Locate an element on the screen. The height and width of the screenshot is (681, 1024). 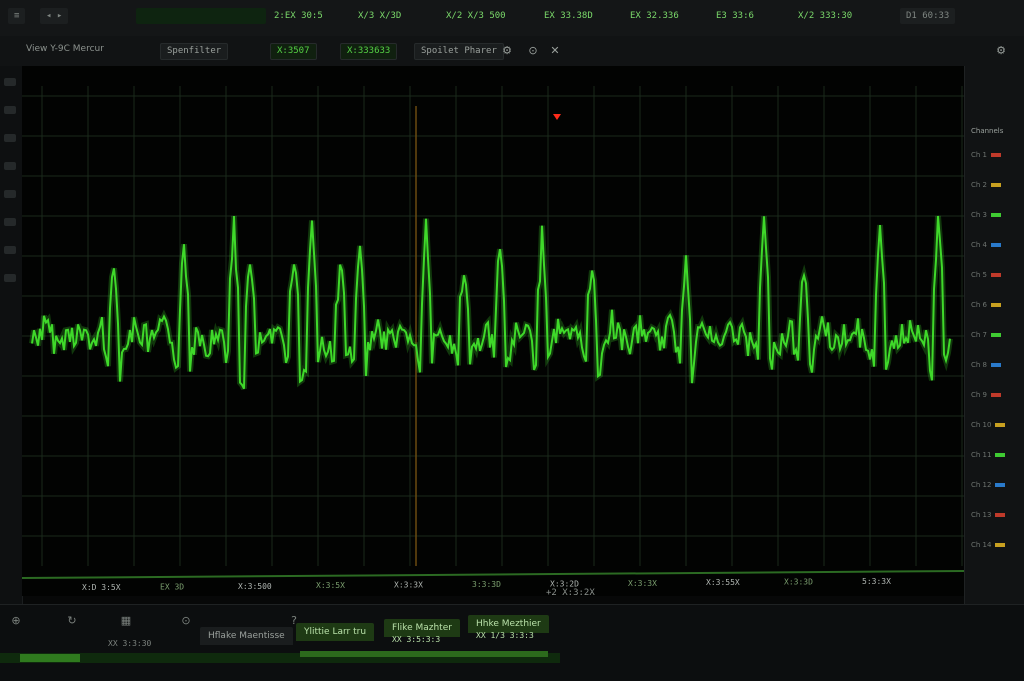
panel-header: Channels is located at coordinates (987, 131).